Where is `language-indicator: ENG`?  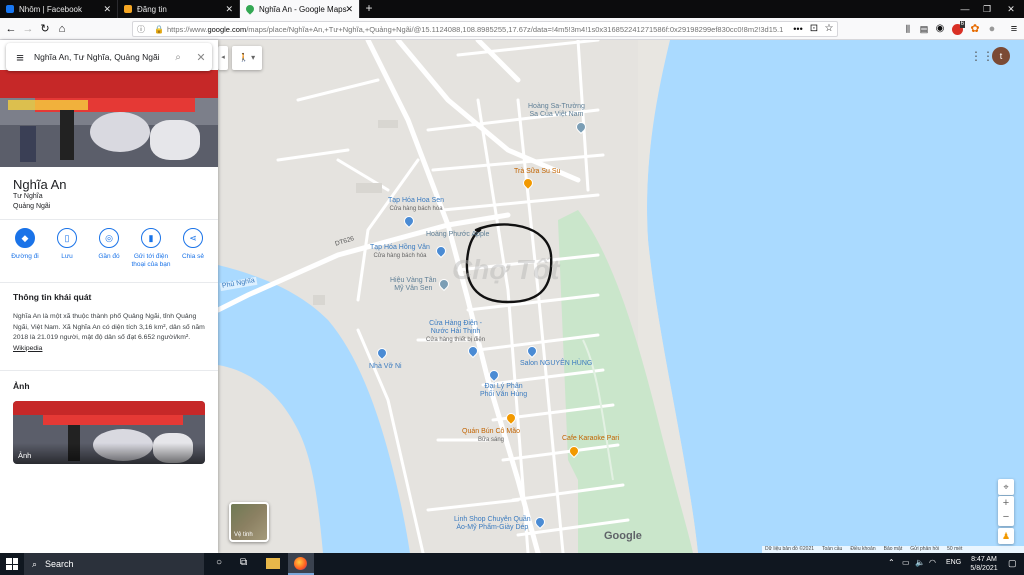
language-indicator: ENG is located at coordinates (953, 562).